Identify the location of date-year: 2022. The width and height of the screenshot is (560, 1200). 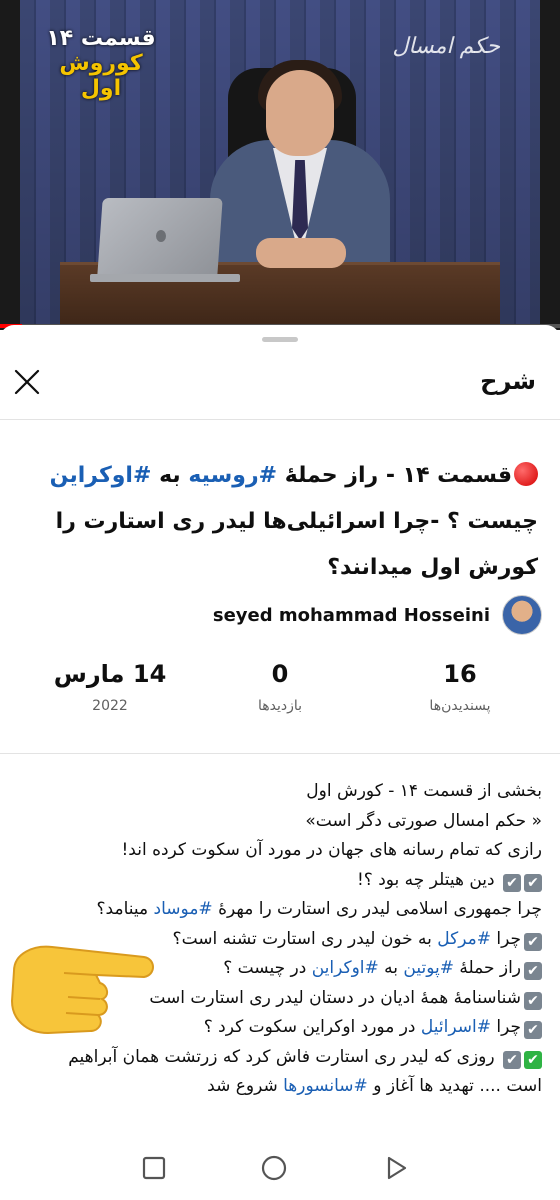
(110, 706).